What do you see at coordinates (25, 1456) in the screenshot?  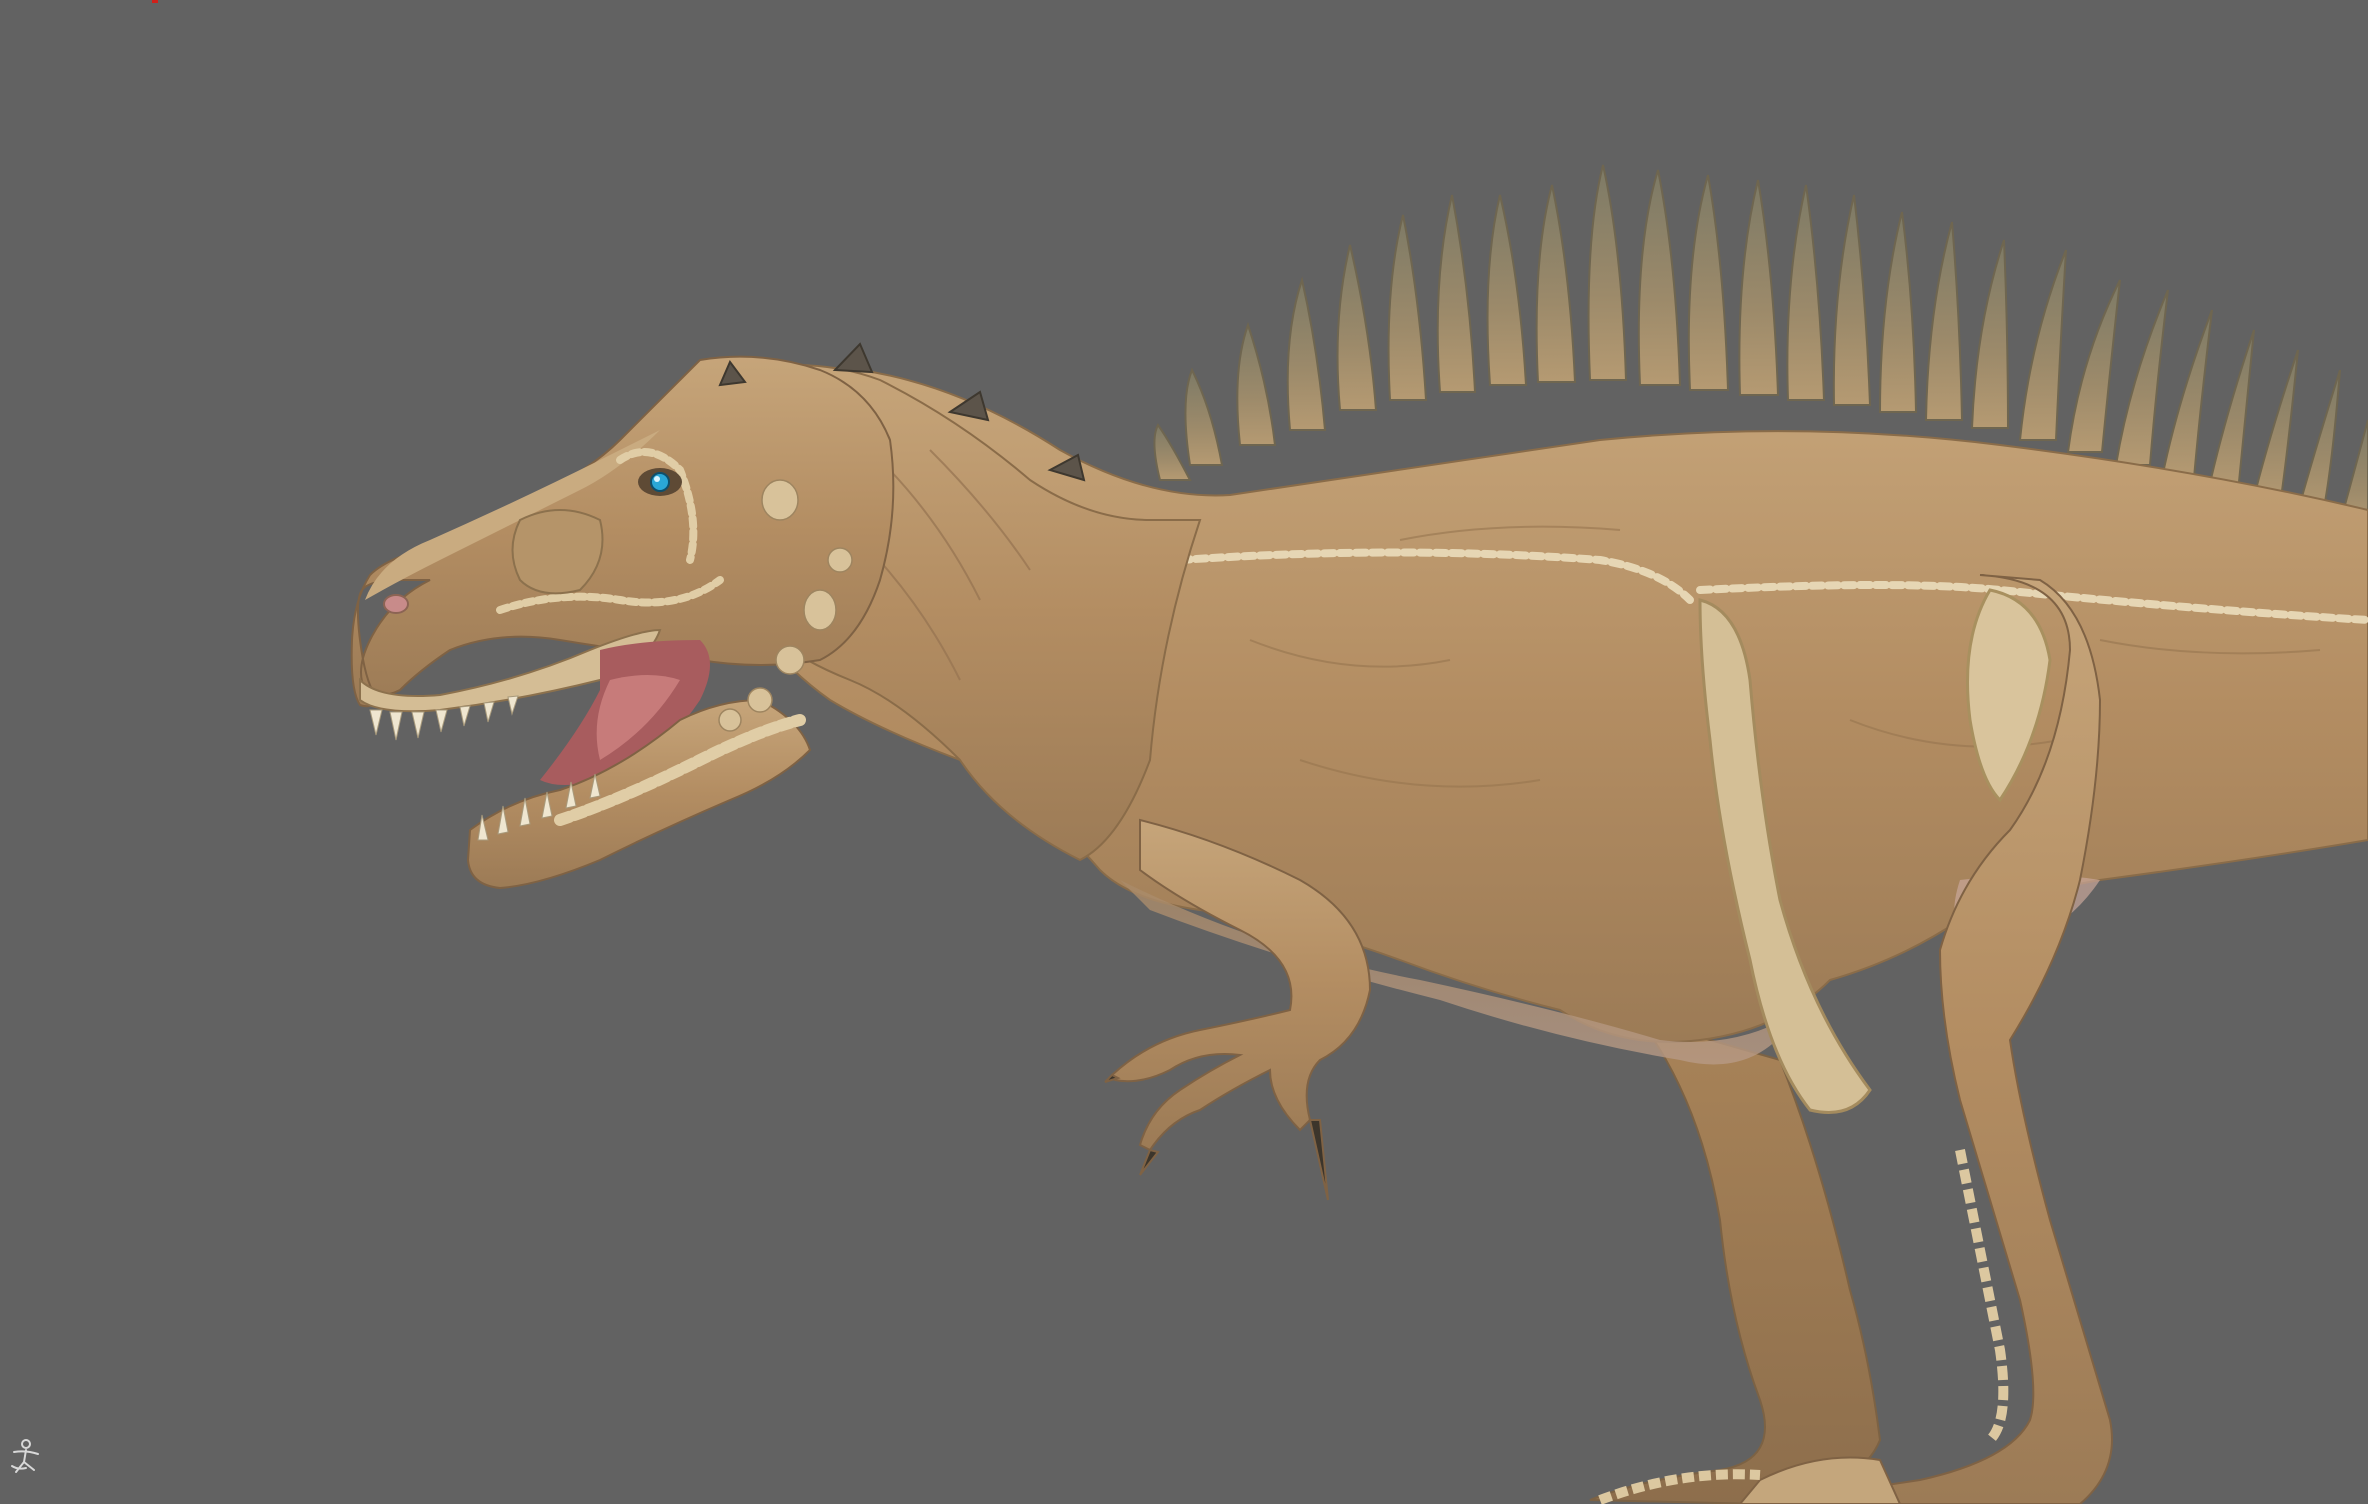 I see `figure-logo-icon` at bounding box center [25, 1456].